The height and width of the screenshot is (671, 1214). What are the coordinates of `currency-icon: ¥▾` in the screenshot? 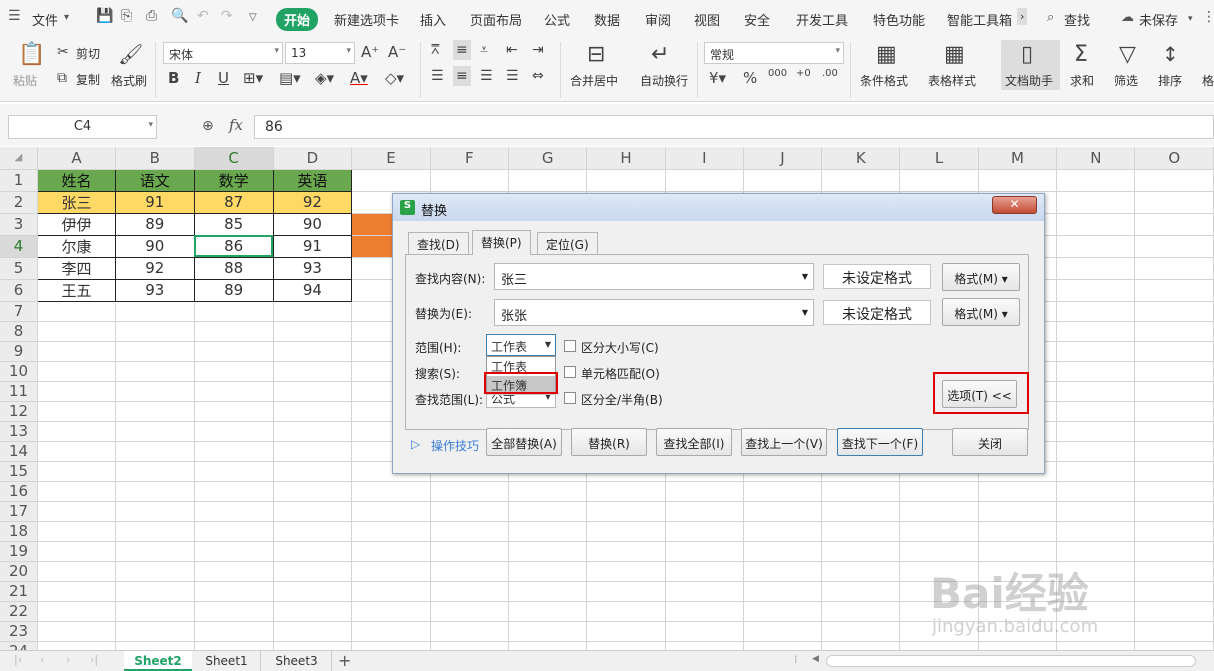 It's located at (717, 78).